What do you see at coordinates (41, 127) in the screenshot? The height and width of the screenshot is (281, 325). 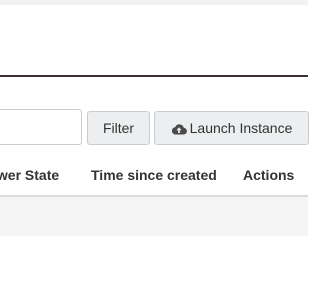 I see `filter-input` at bounding box center [41, 127].